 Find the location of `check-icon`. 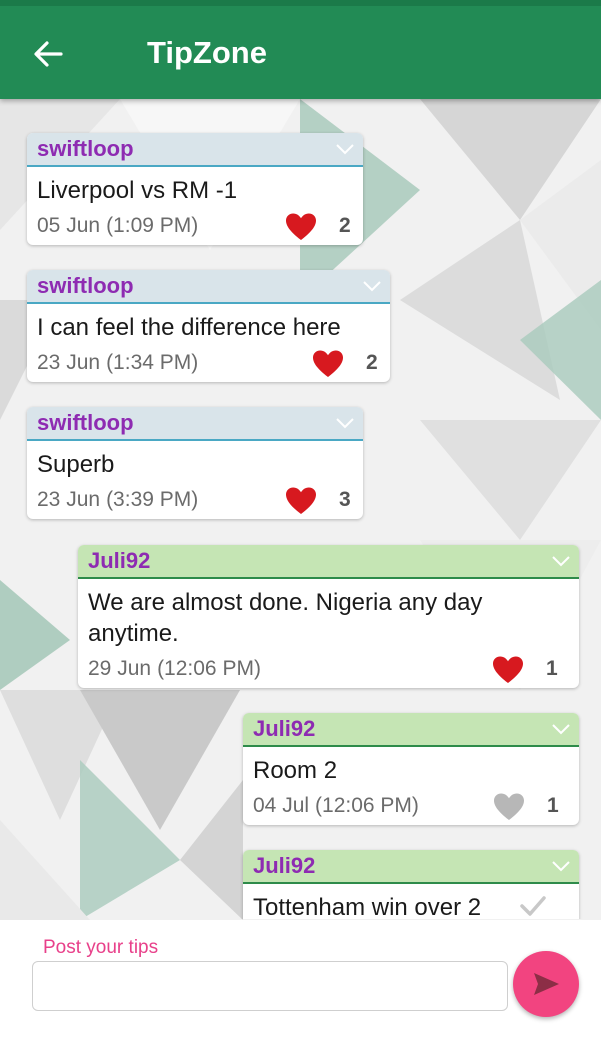

check-icon is located at coordinates (533, 906).